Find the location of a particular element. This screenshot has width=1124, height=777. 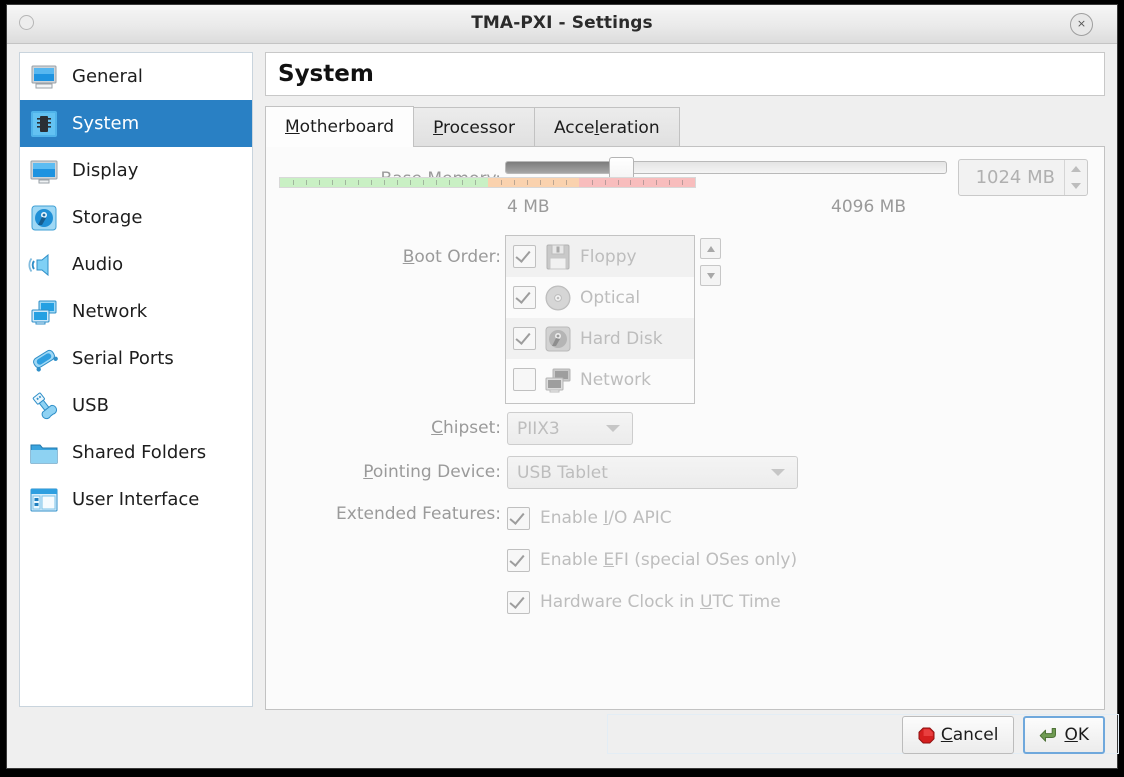

sidebar-item-label: User Interface is located at coordinates (136, 499).